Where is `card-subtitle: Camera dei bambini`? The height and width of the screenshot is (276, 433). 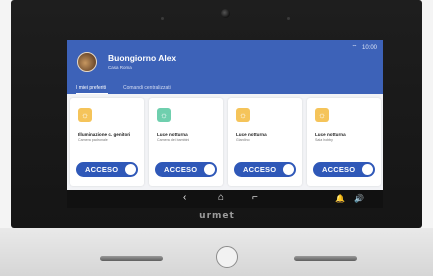 card-subtitle: Camera dei bambini is located at coordinates (173, 140).